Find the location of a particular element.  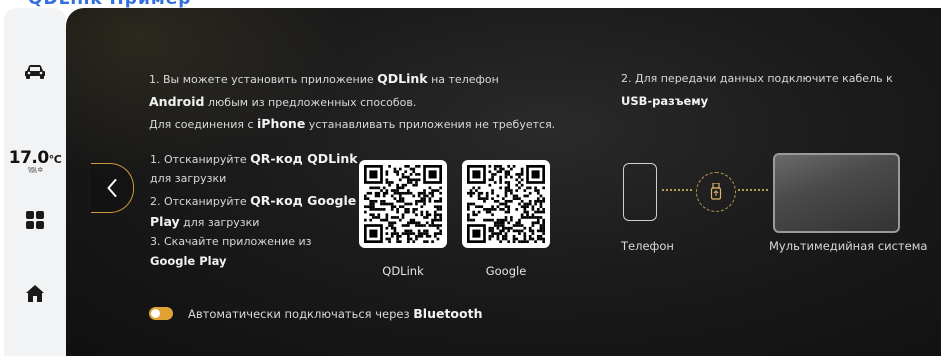

step-1-line-2: для загрузки is located at coordinates (188, 178).